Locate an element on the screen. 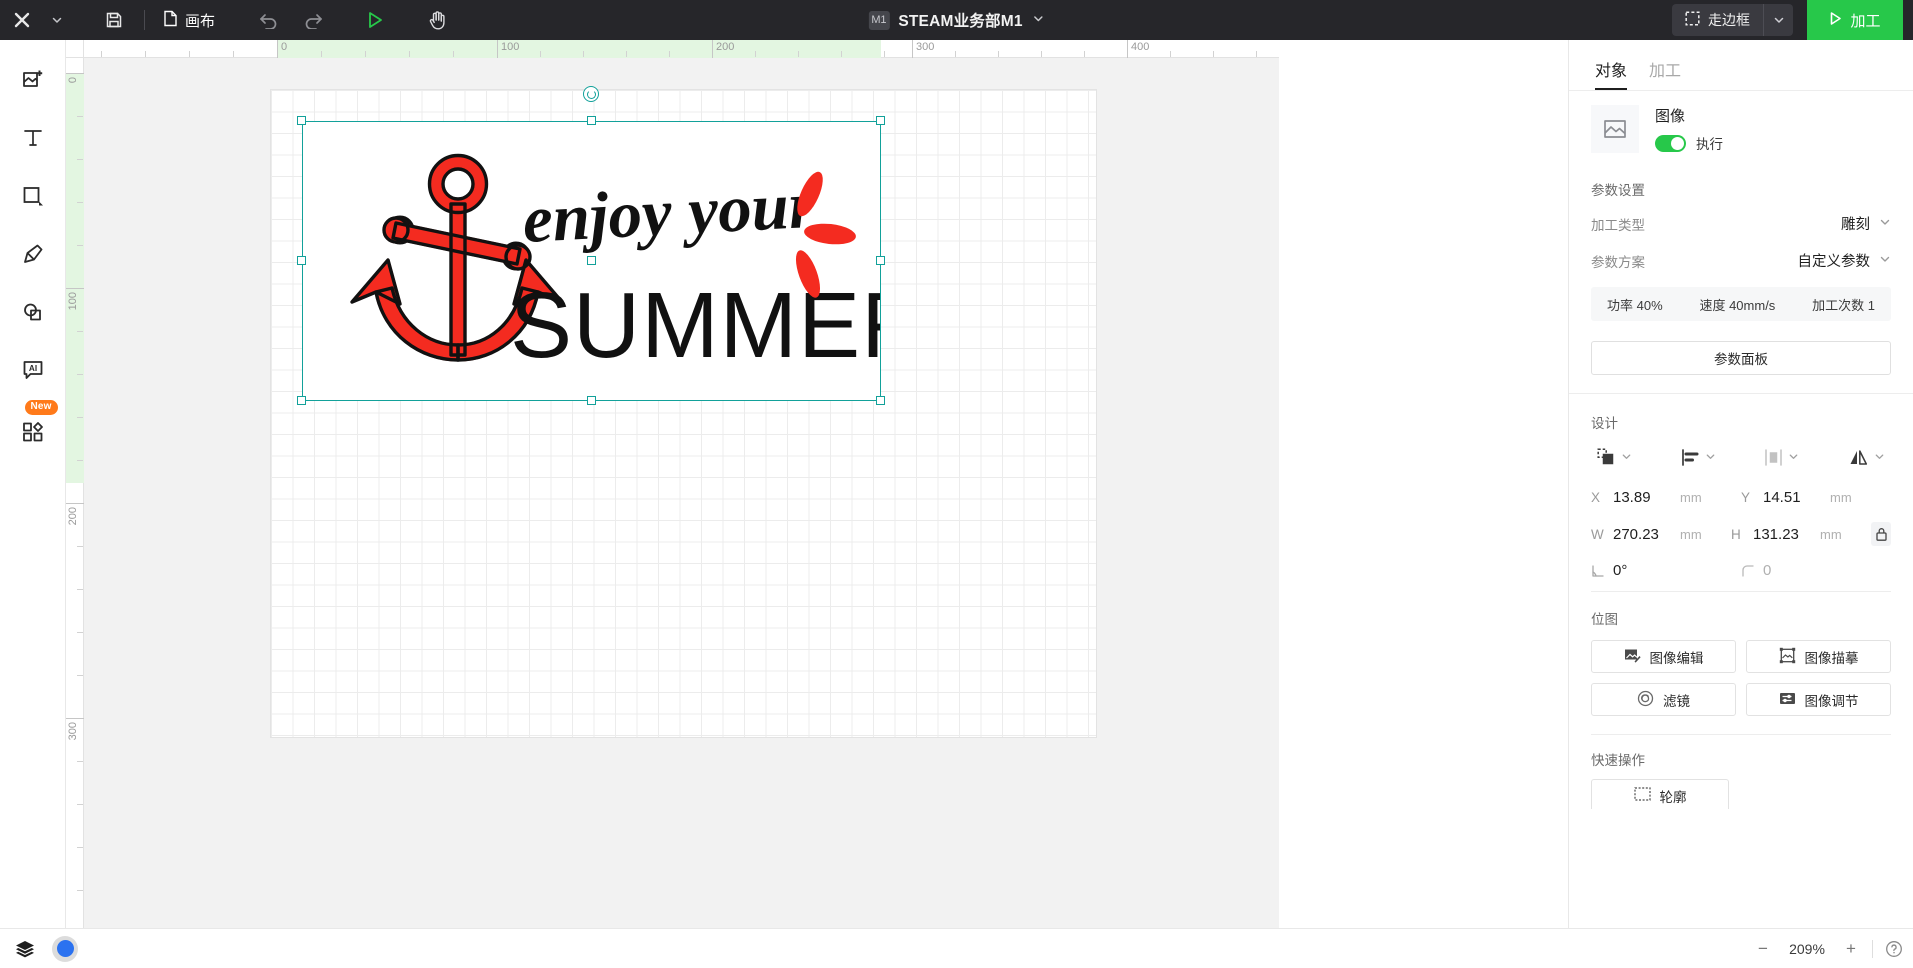 Image resolution: width=1913 pixels, height=968 pixels. angle-field: 0° is located at coordinates (1666, 570).